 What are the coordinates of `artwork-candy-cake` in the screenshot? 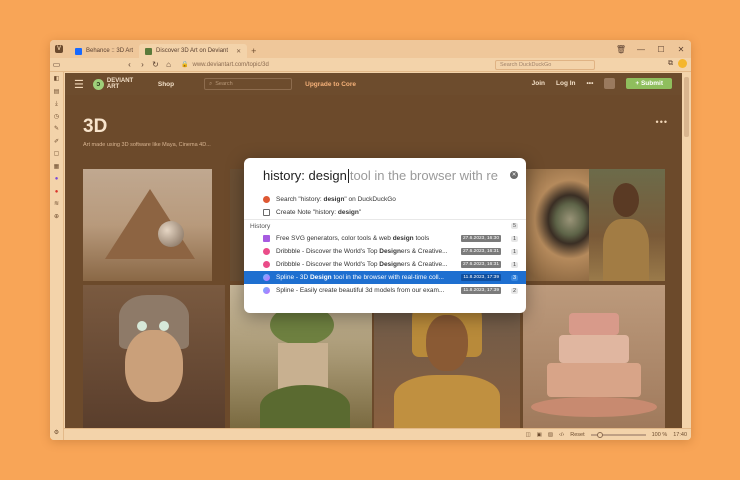 It's located at (594, 356).